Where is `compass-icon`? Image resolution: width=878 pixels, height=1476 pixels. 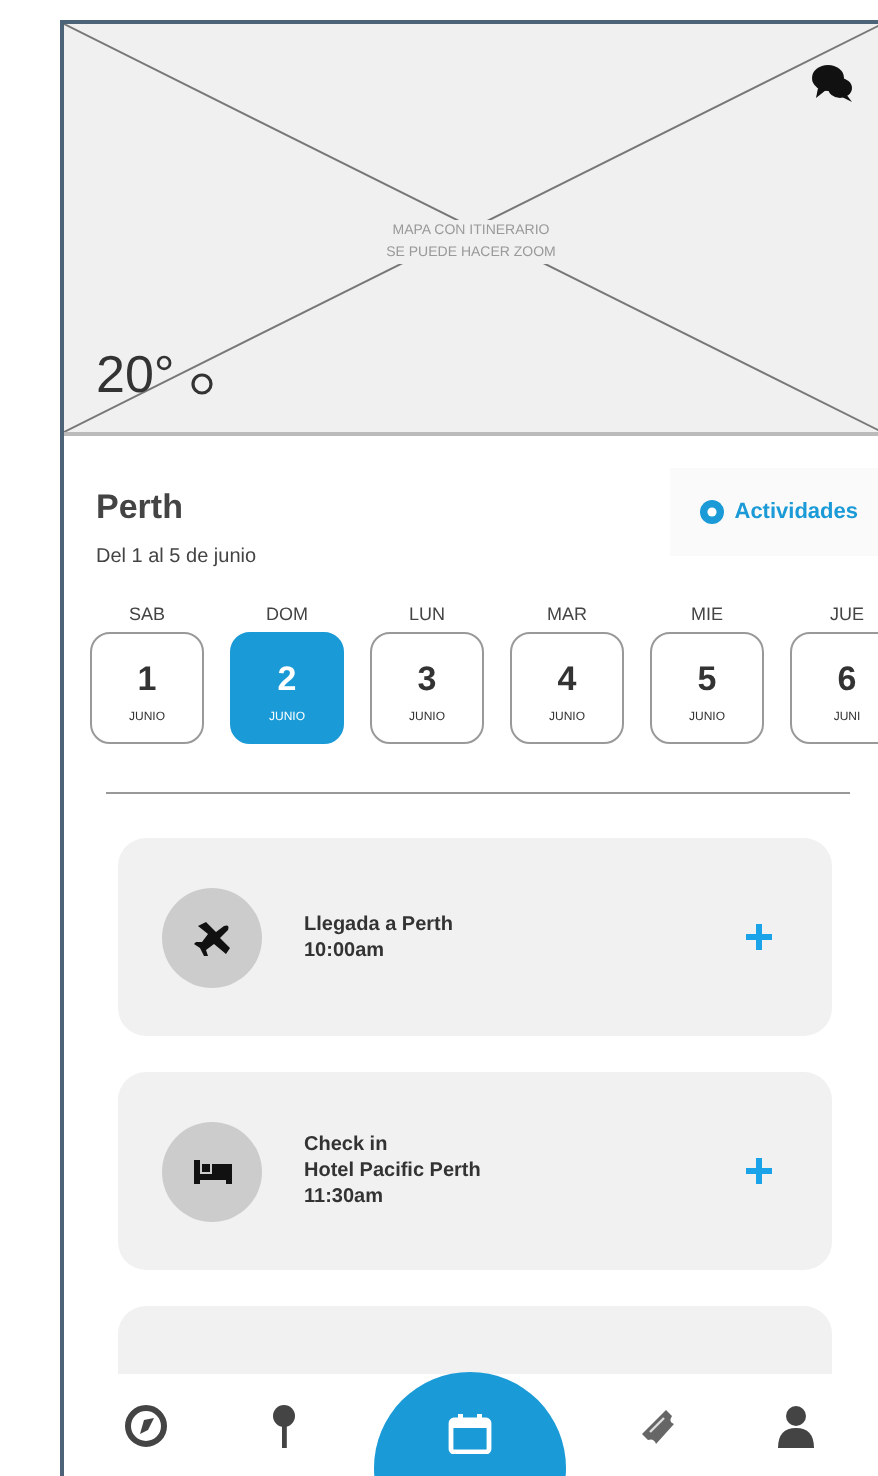 compass-icon is located at coordinates (145, 1426).